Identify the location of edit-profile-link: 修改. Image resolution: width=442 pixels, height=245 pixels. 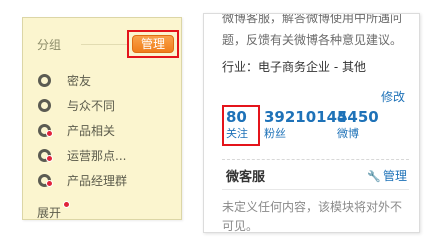
(393, 96).